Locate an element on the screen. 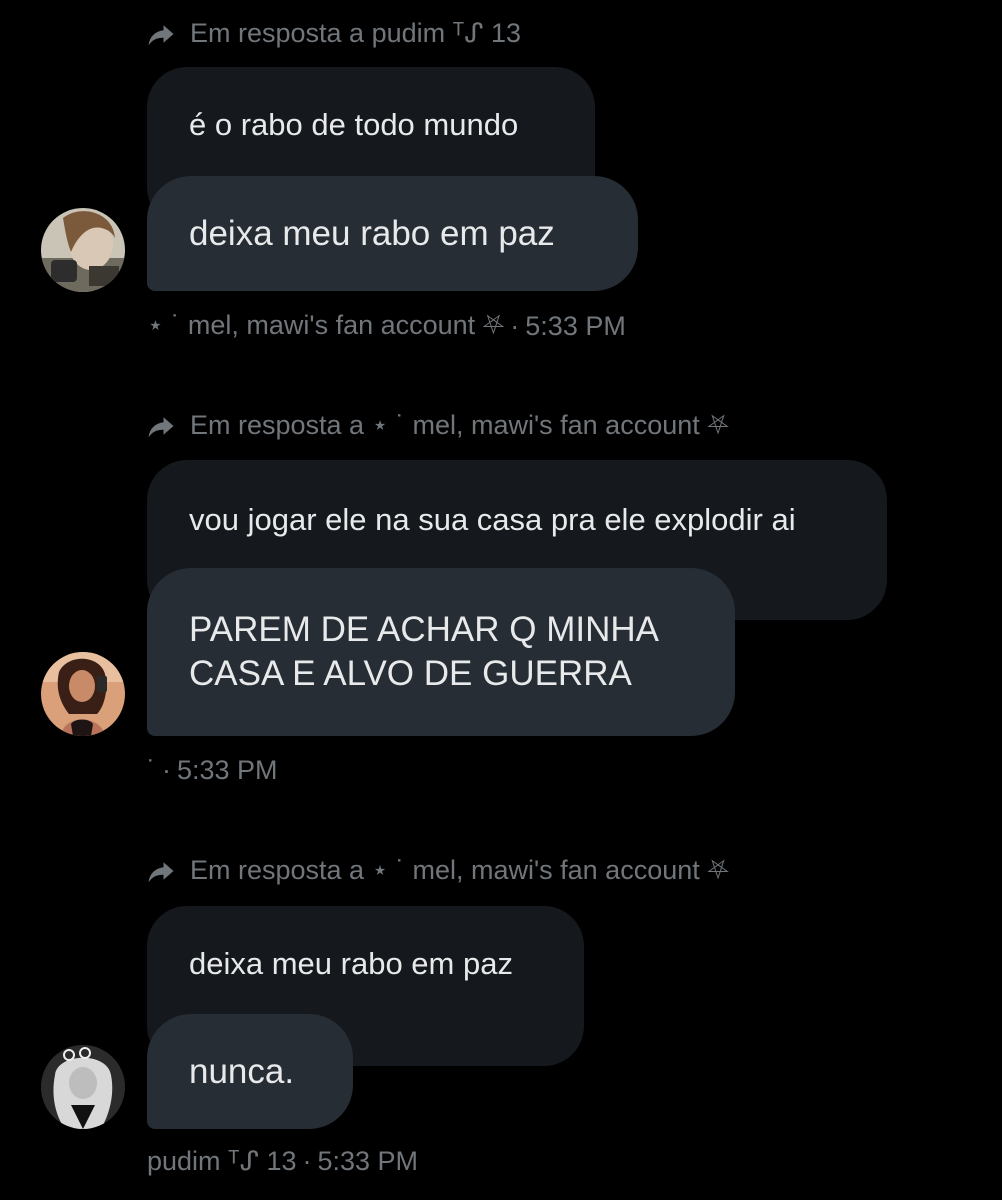 This screenshot has height=1200, width=1002. message-meta: pudim ᵀᔑ 13 · 5:33 PM is located at coordinates (282, 1161).